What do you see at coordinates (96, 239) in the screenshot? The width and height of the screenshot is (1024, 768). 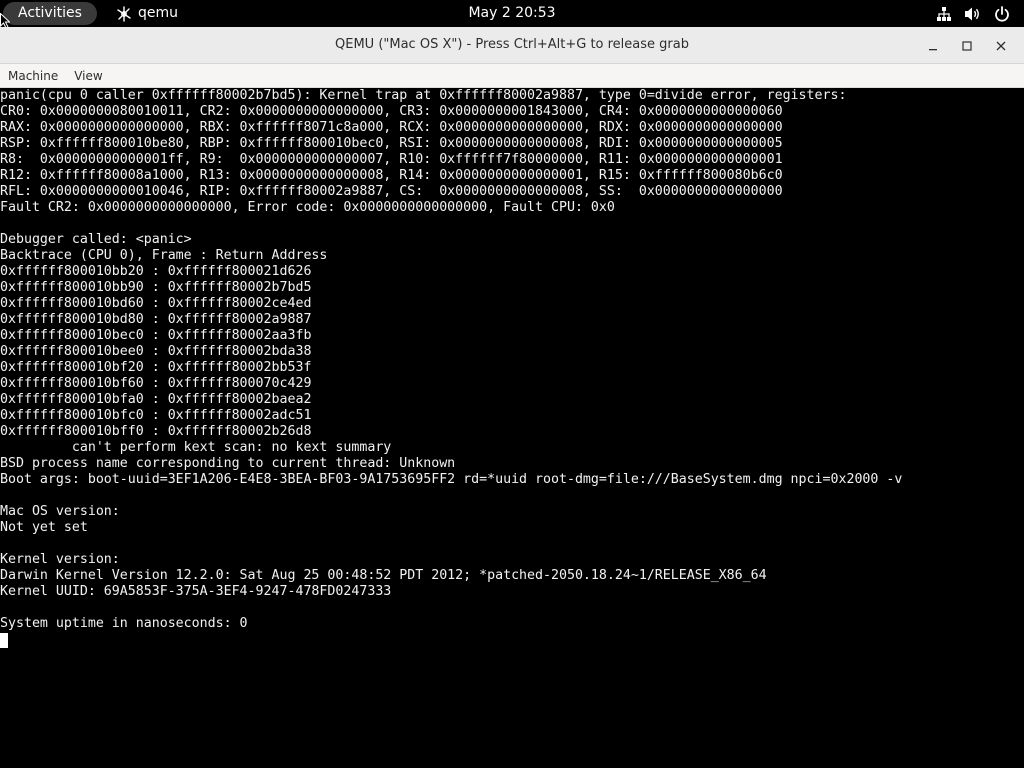 I see `console-line: Debugger called: <panic>` at bounding box center [96, 239].